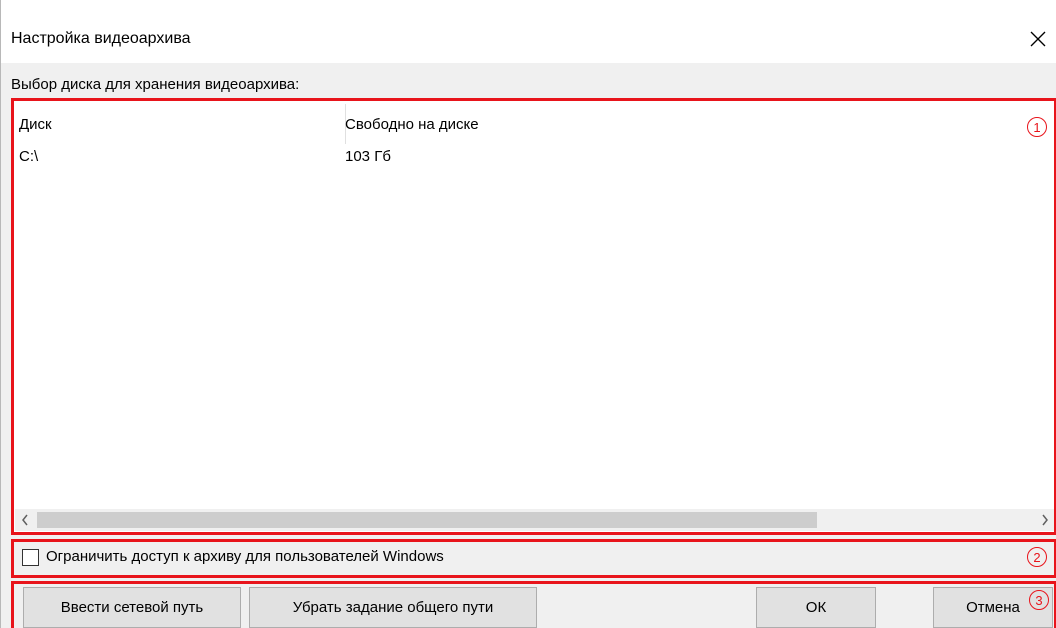  What do you see at coordinates (535, 160) in the screenshot?
I see `table-row: C:\ 103 Гб` at bounding box center [535, 160].